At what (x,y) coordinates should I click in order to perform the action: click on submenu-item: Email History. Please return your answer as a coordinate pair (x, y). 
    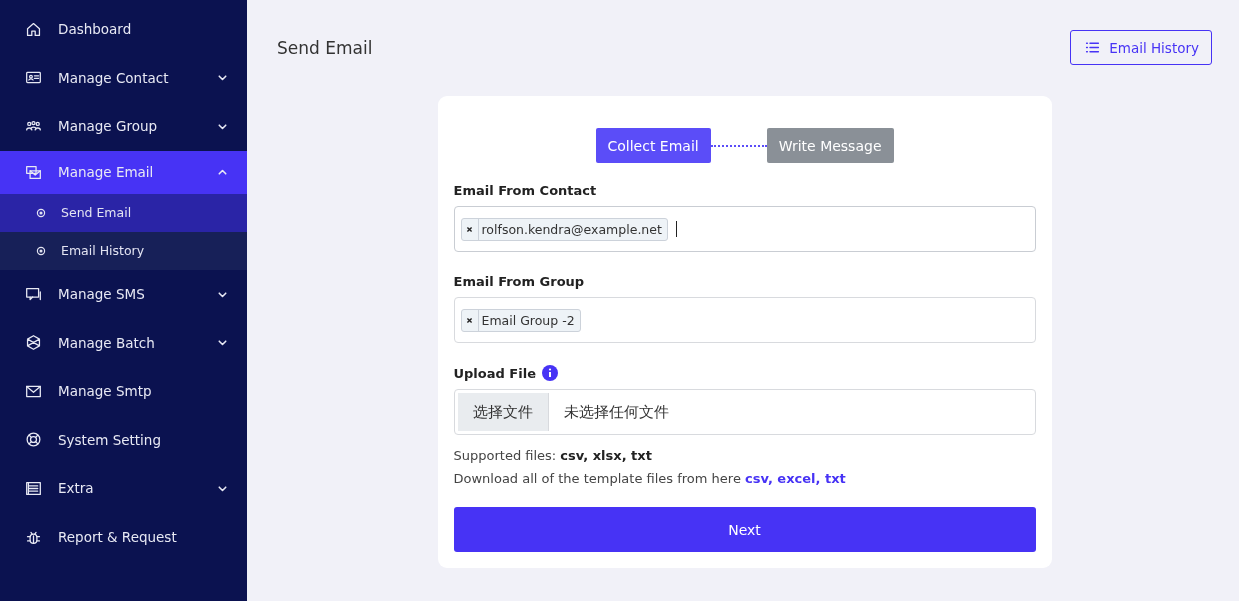
    Looking at the image, I should click on (123, 250).